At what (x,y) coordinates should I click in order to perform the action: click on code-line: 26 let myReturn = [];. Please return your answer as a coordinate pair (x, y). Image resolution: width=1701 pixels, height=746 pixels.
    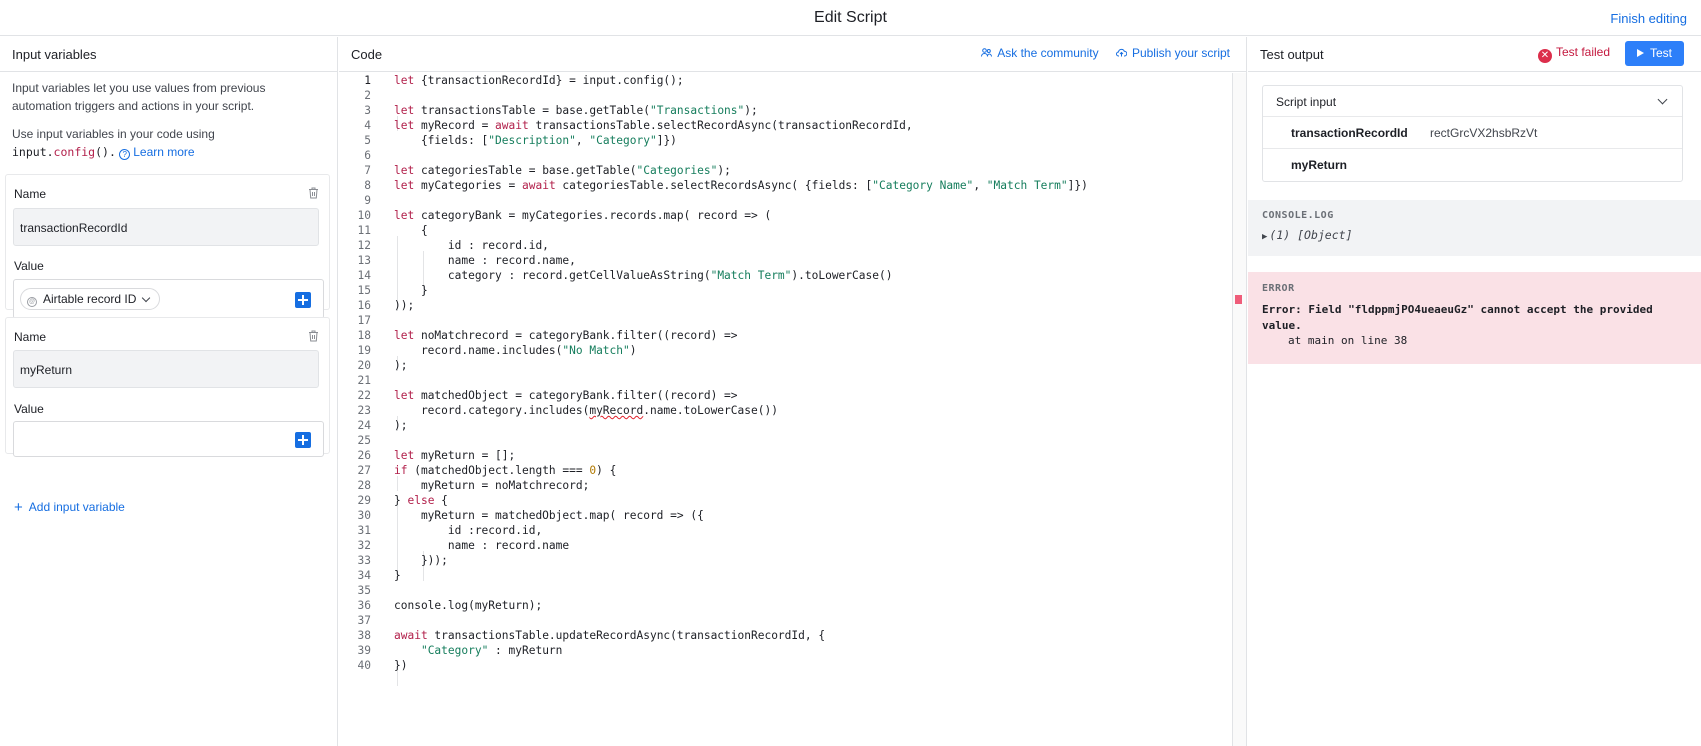
    Looking at the image, I should click on (785, 456).